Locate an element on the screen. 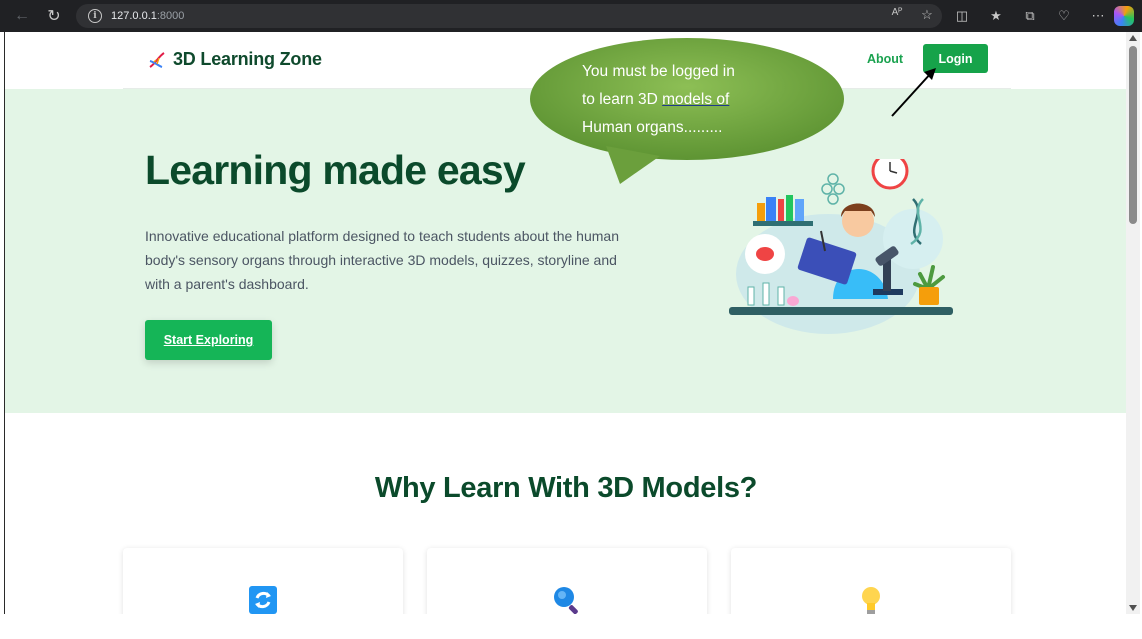 The width and height of the screenshot is (1142, 639). annotation-line-1: You must be logged in is located at coordinates (658, 71).